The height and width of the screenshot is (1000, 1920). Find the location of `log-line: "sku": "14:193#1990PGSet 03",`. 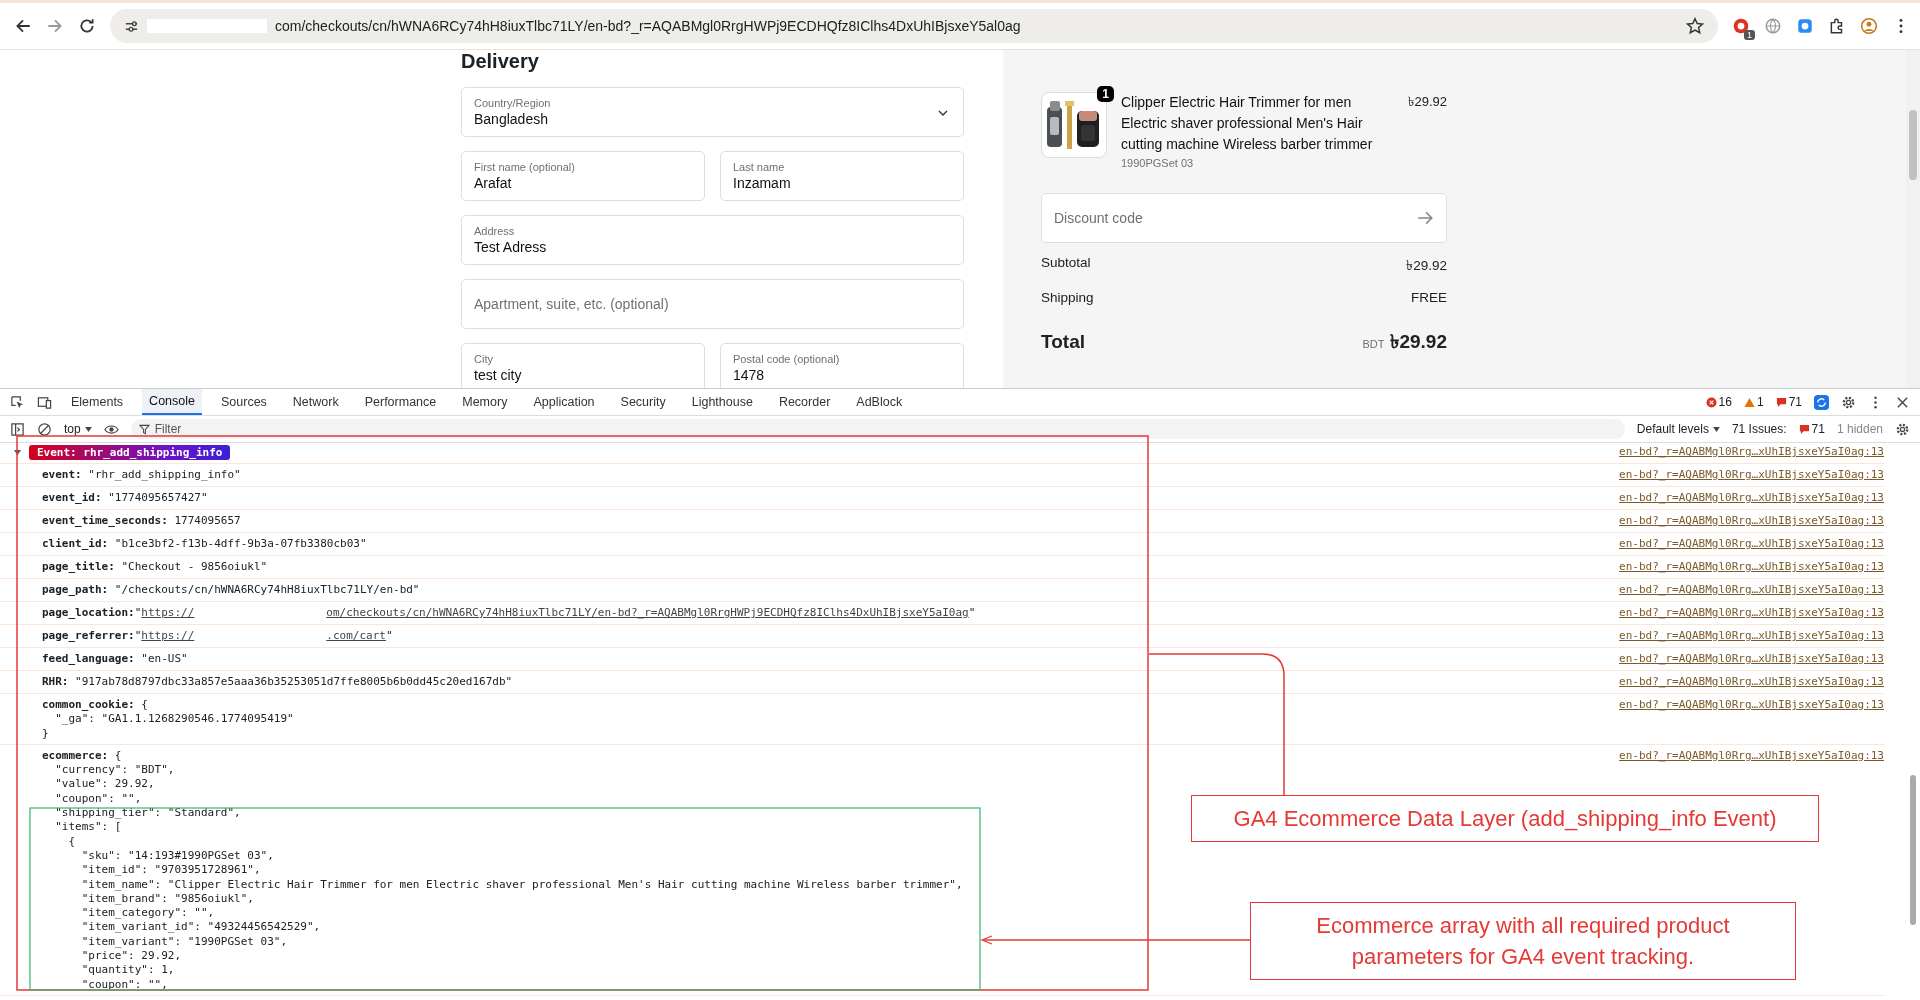

log-line: "sku": "14:193#1990PGSet 03", is located at coordinates (177, 856).